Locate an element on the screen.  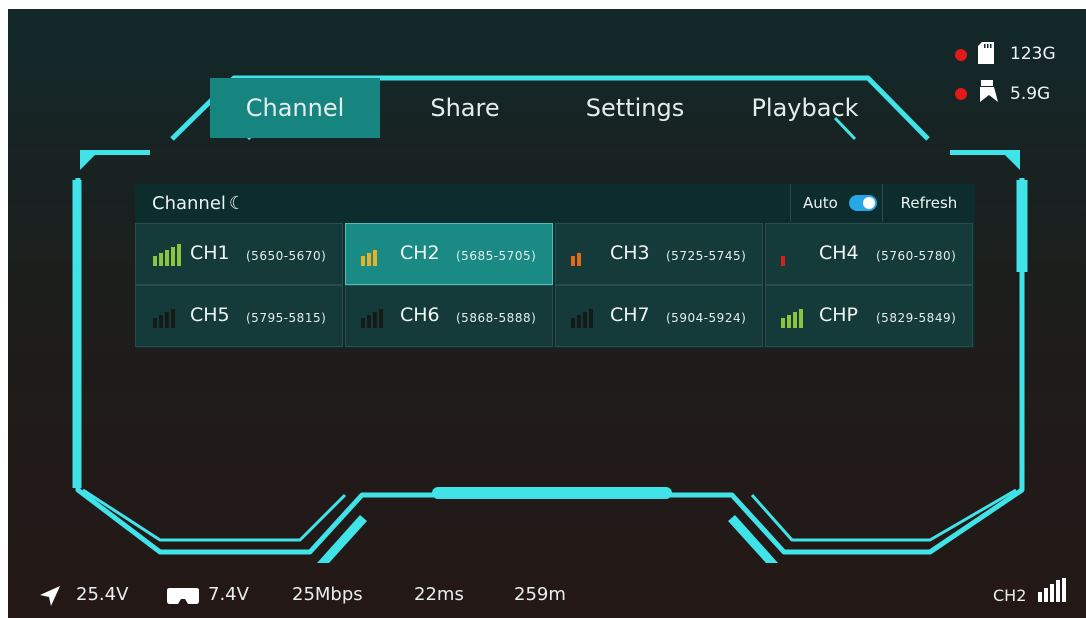
sd-card-capacity: 123G is located at coordinates (1033, 54).